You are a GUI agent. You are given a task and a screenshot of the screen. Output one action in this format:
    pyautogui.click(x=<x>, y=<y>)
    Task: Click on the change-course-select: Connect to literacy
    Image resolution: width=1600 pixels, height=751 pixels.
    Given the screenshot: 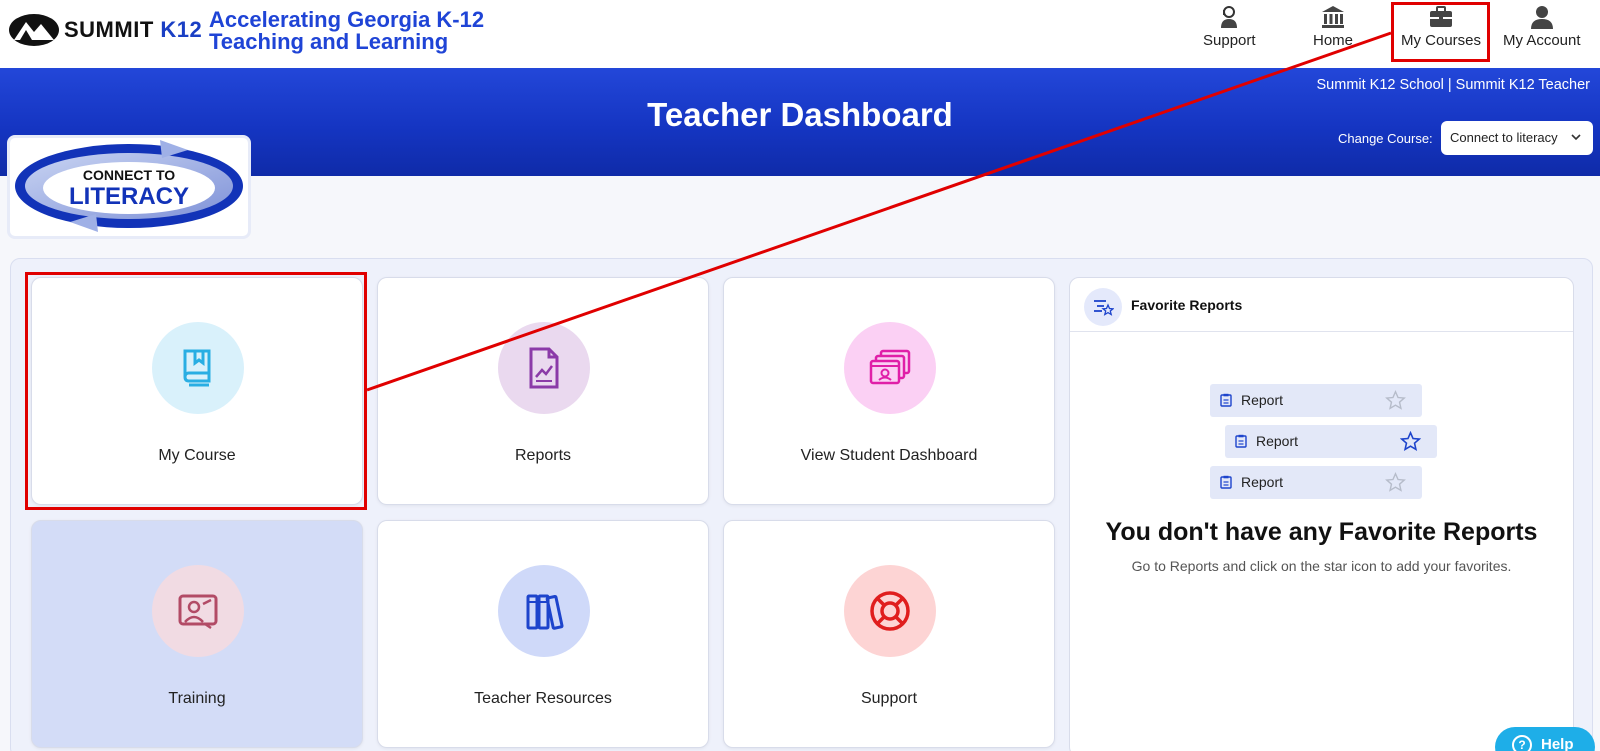 What is the action you would take?
    pyautogui.click(x=1517, y=138)
    